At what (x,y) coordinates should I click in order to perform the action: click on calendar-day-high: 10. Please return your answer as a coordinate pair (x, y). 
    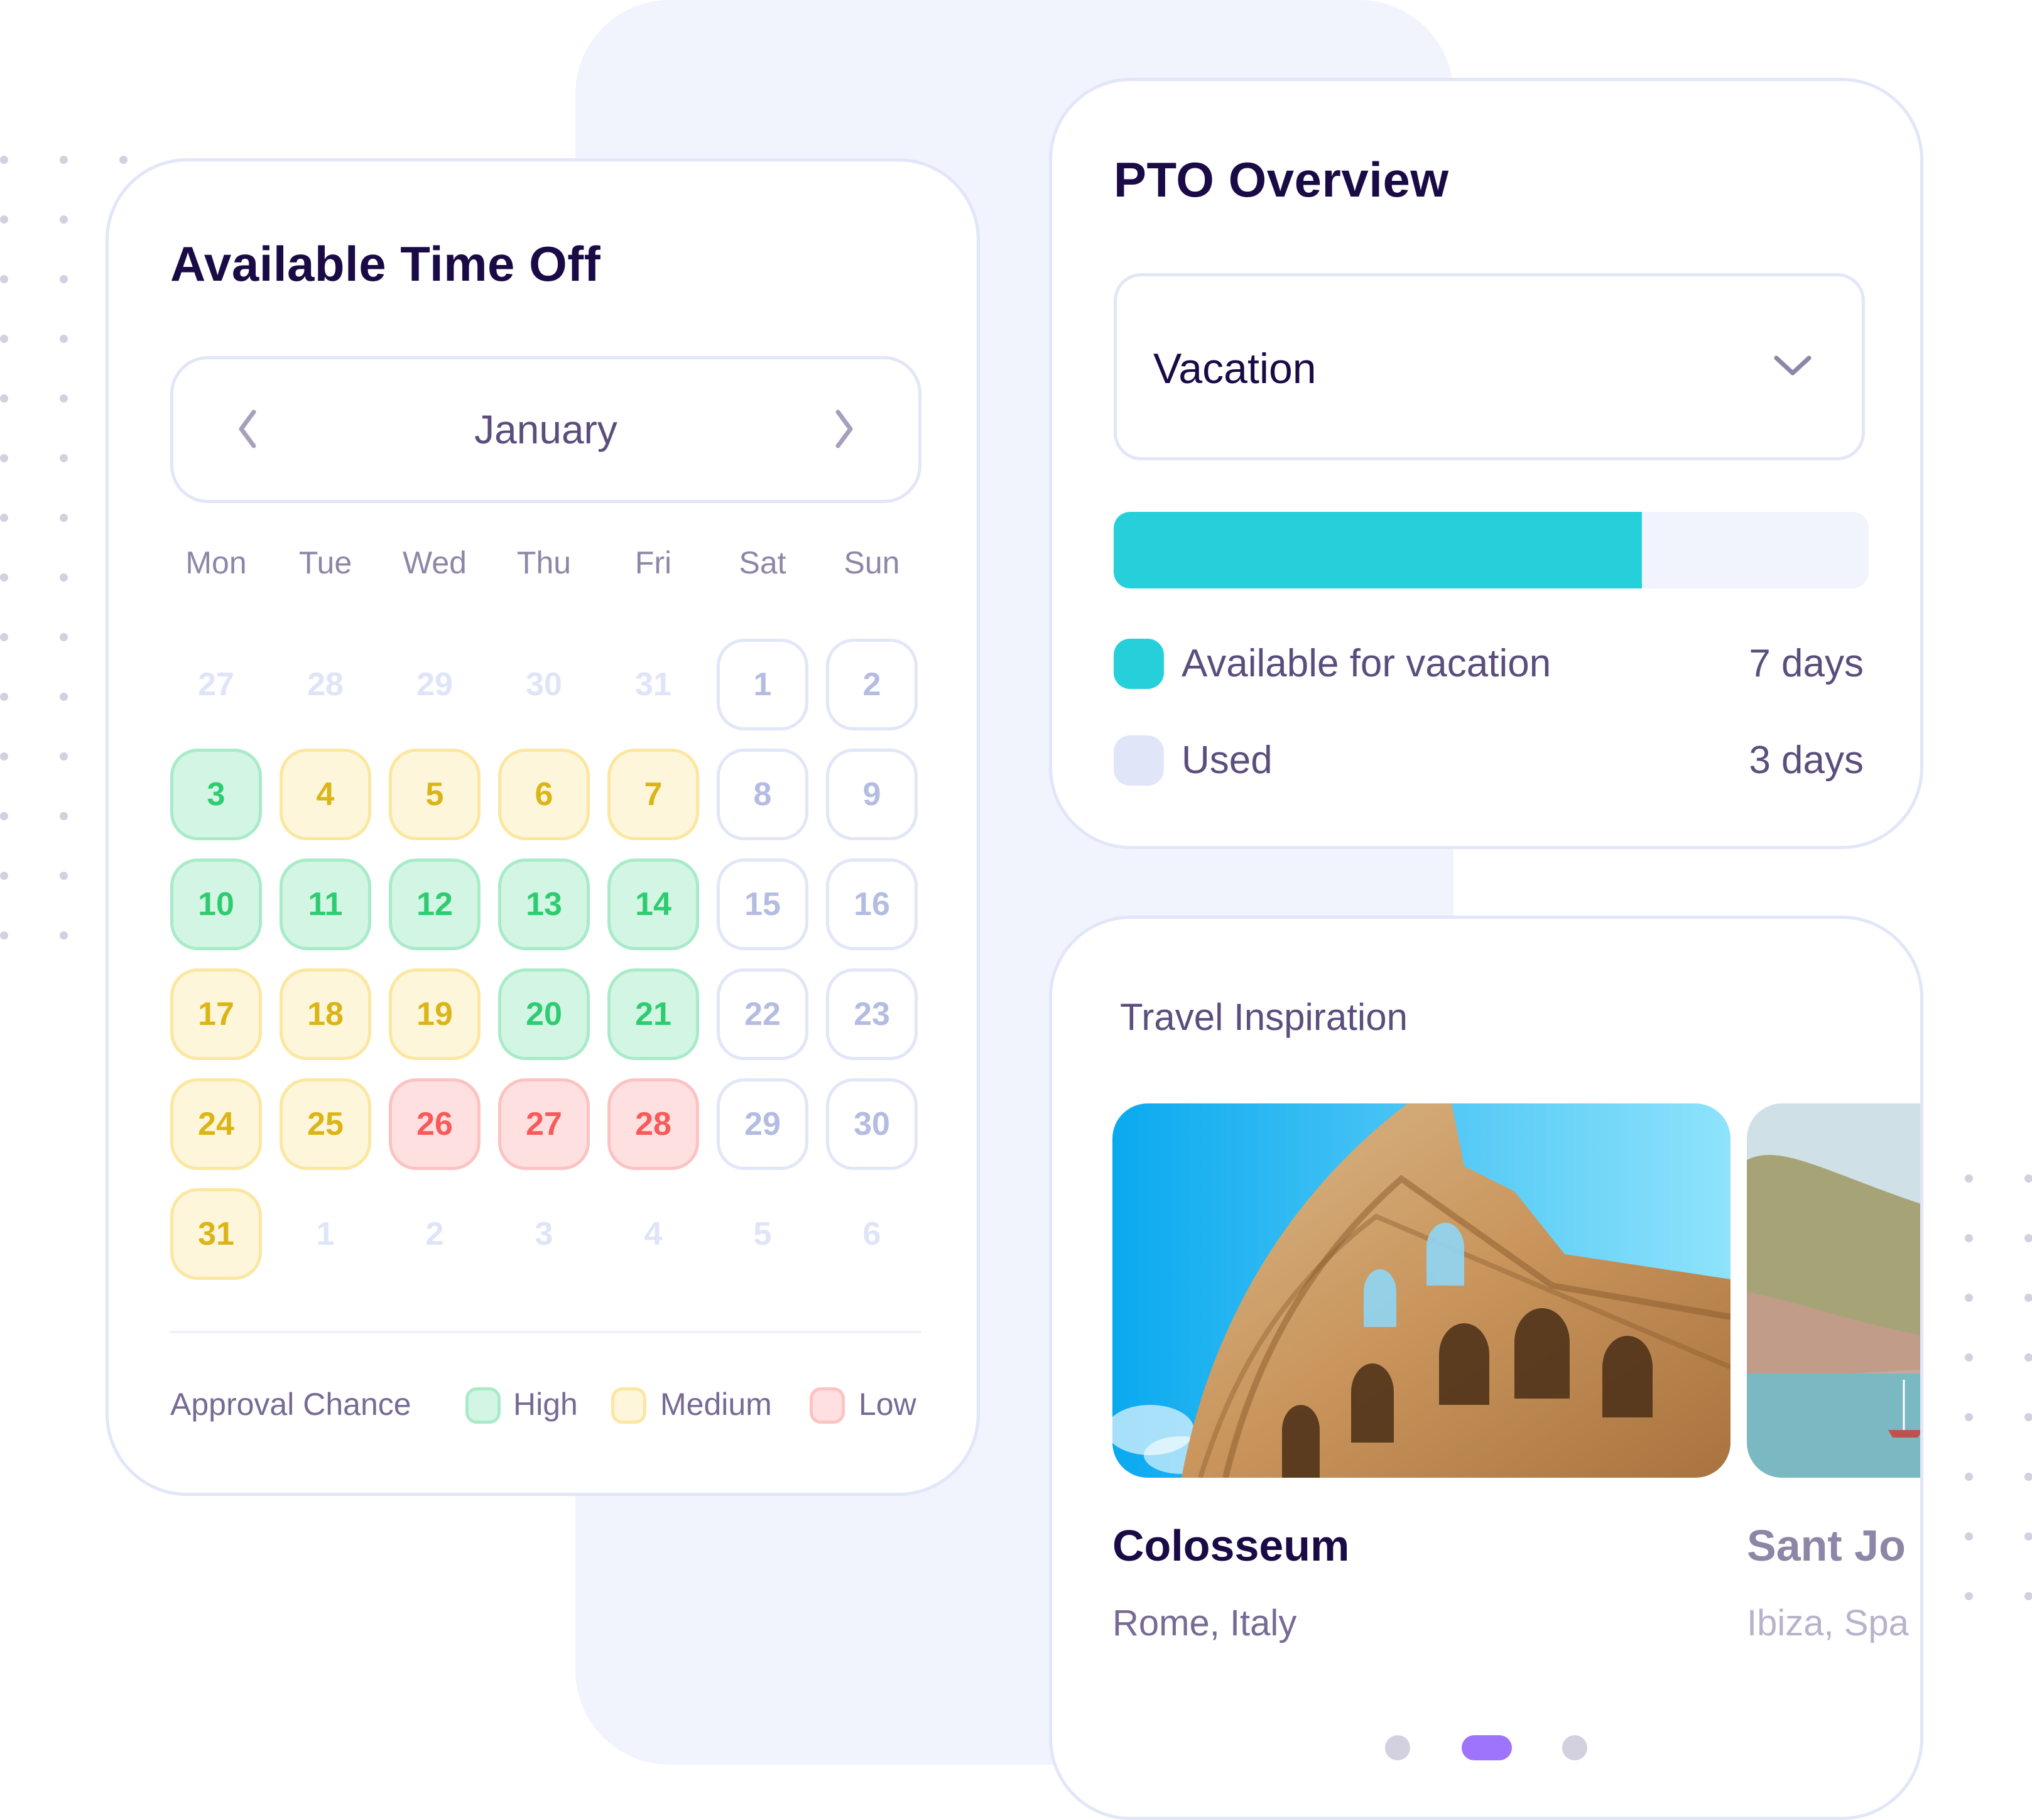
    Looking at the image, I should click on (216, 904).